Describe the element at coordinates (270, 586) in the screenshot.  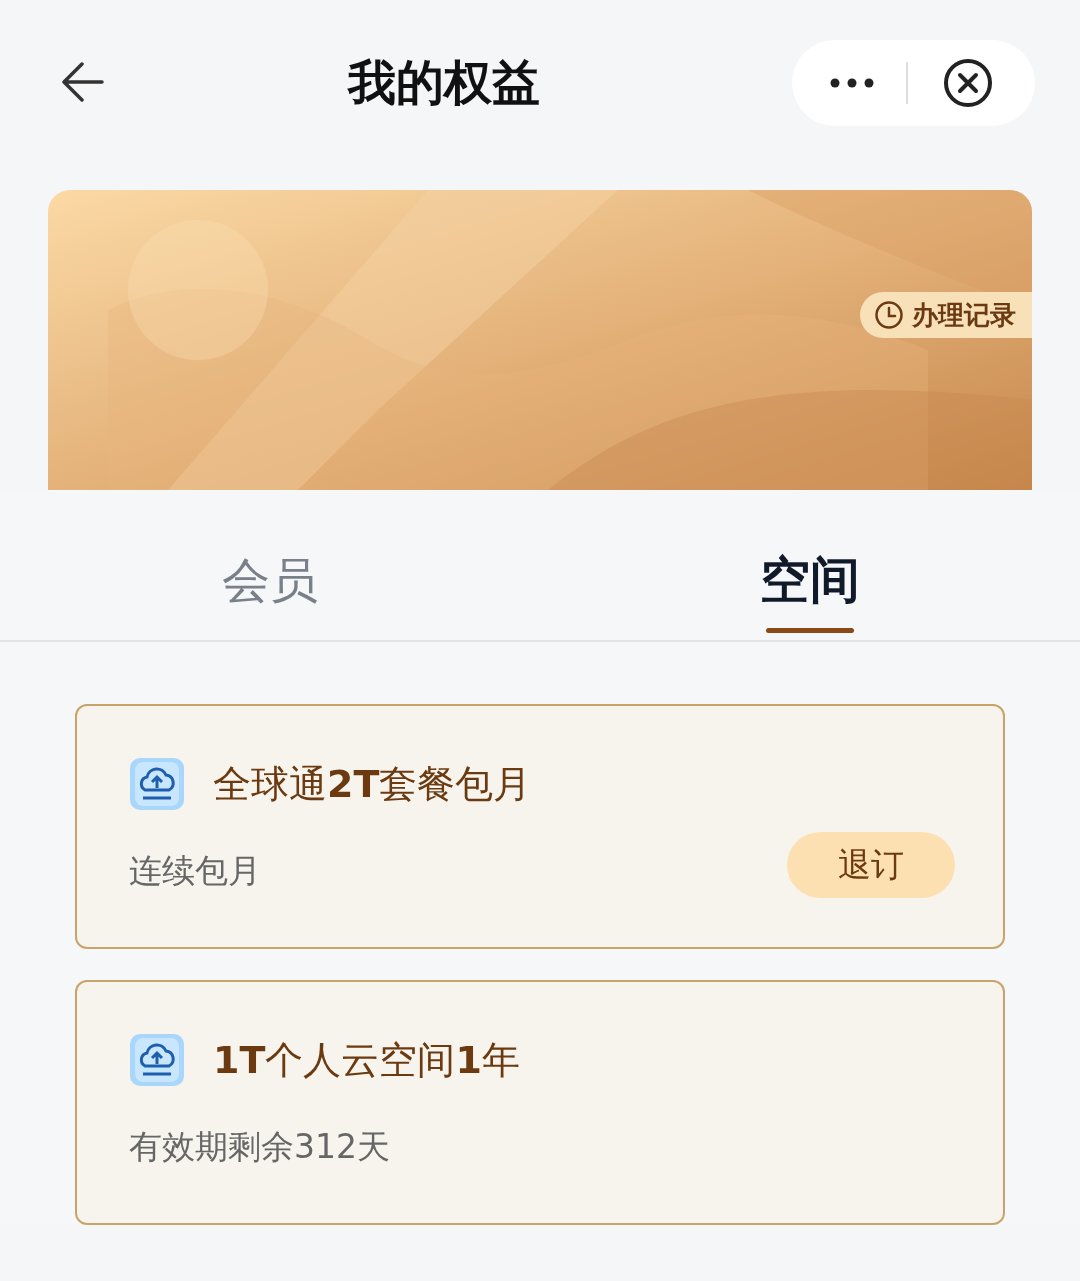
I see `tab: 会员` at that location.